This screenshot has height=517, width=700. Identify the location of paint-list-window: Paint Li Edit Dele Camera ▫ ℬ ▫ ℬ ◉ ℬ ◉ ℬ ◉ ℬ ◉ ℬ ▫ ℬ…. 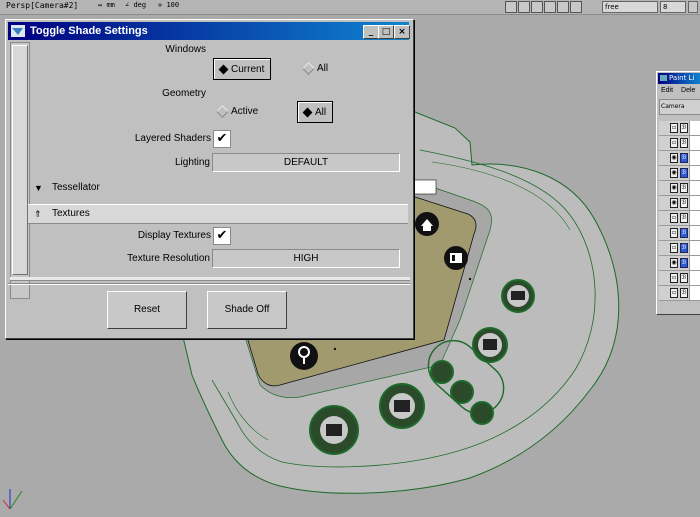
(678, 193).